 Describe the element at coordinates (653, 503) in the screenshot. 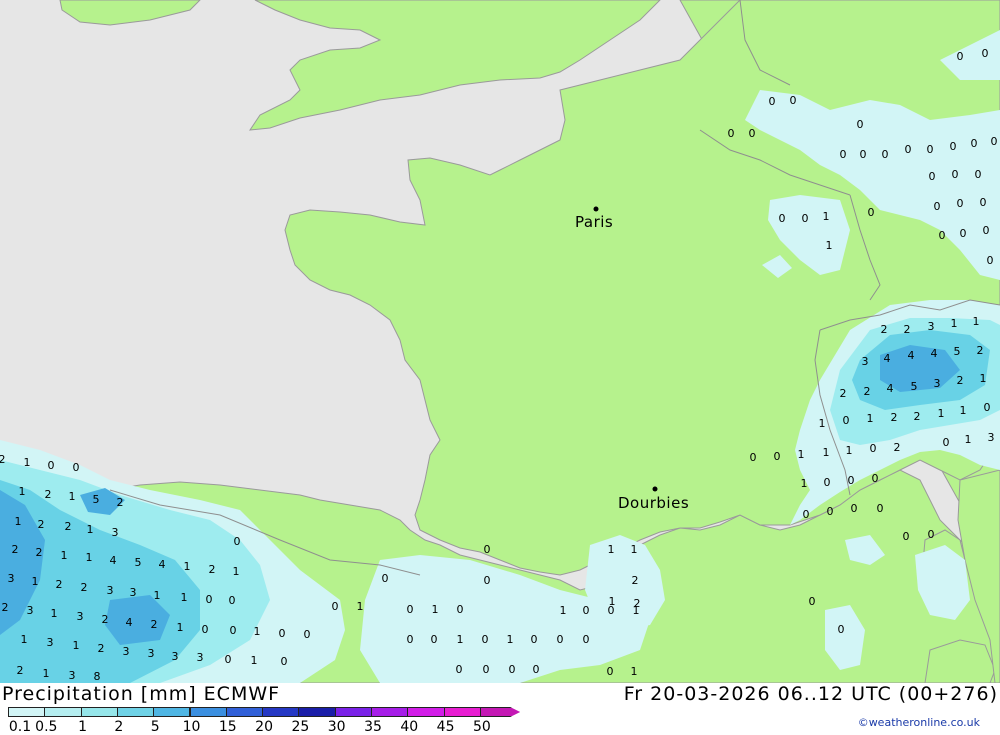

I see `city-label-dourbies: Dourbies` at that location.